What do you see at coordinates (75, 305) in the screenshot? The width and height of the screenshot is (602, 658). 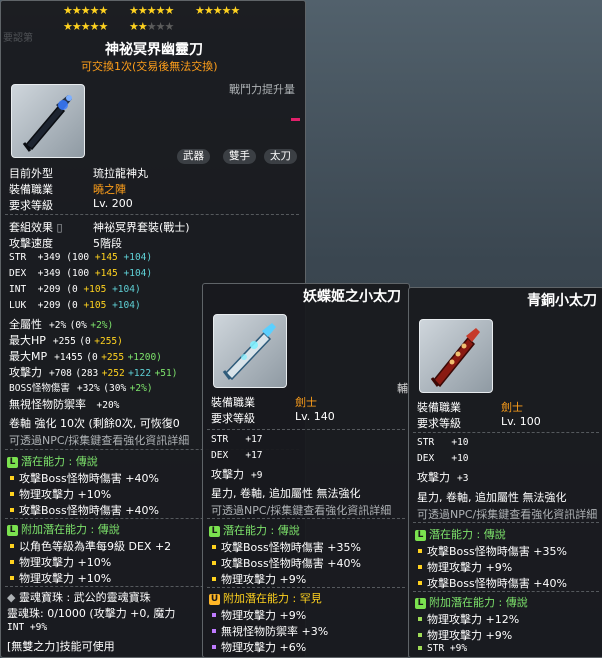 I see `stat-luk: LUK +209 (0 +105 +104)` at bounding box center [75, 305].